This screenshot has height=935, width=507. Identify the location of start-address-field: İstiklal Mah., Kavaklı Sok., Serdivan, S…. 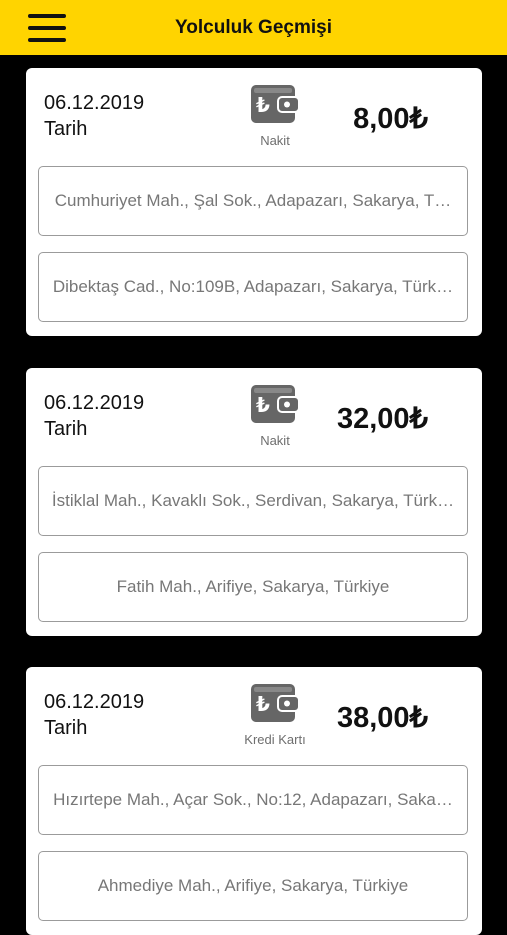
(253, 501).